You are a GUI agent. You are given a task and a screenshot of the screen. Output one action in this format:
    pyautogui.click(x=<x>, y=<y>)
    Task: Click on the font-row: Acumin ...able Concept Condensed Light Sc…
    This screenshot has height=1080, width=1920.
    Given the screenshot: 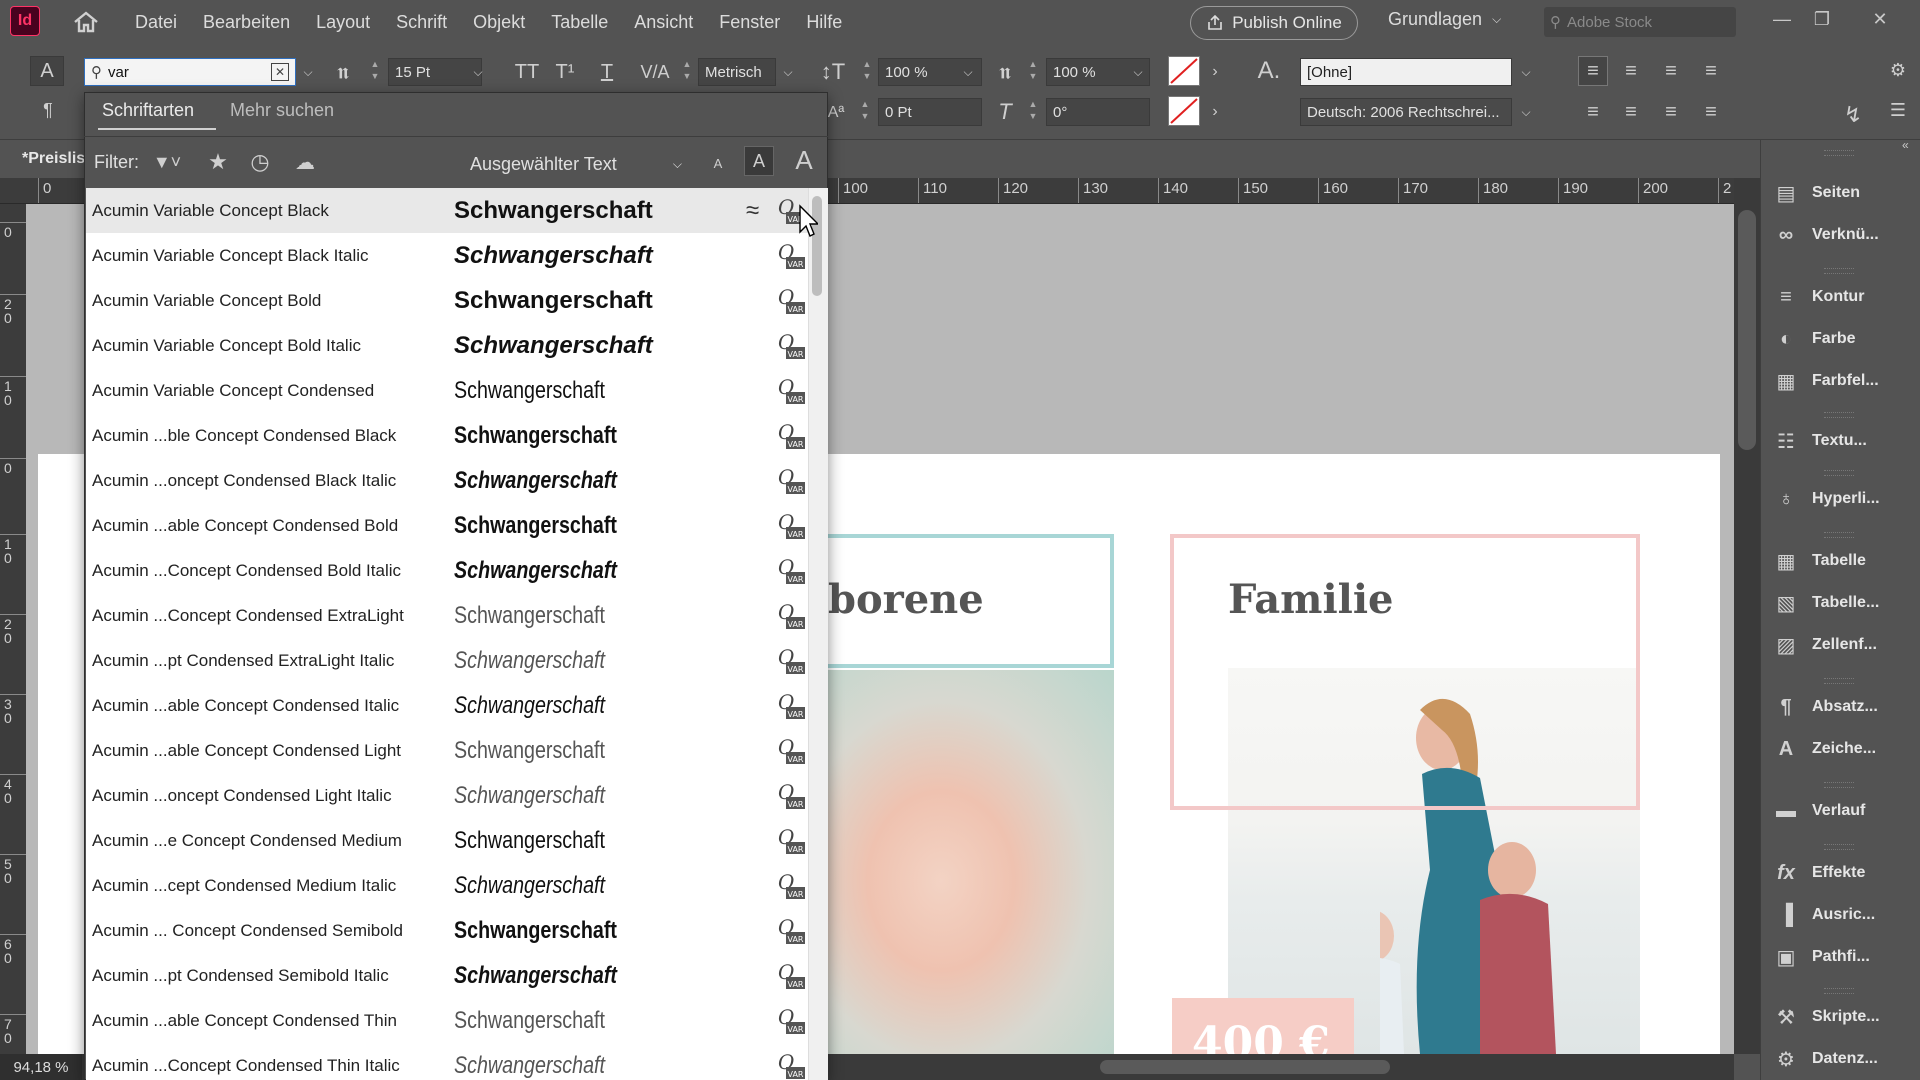 What is the action you would take?
    pyautogui.click(x=447, y=750)
    